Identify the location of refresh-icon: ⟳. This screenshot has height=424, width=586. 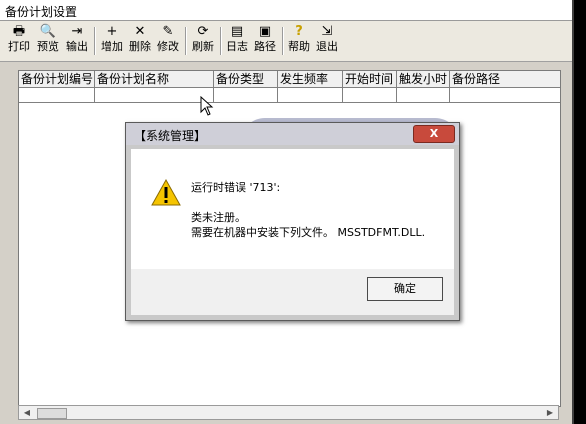
(203, 31).